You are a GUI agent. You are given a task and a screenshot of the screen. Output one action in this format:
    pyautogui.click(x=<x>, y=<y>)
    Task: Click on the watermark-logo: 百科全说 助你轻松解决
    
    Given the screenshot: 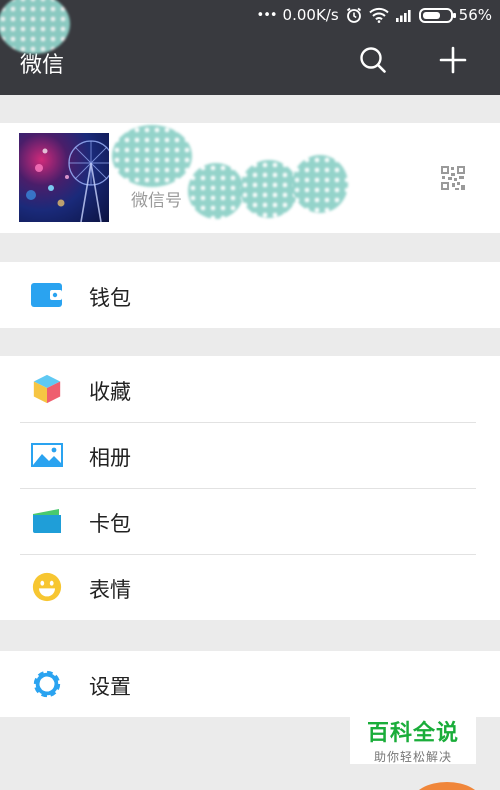 What is the action you would take?
    pyautogui.click(x=413, y=738)
    